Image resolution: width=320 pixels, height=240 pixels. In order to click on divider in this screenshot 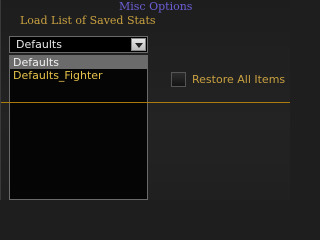, I will do `click(145, 102)`.